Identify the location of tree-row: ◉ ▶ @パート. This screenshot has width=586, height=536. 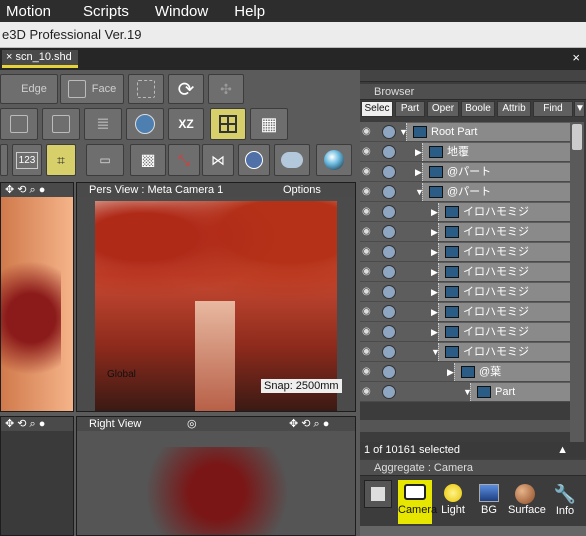
(465, 172).